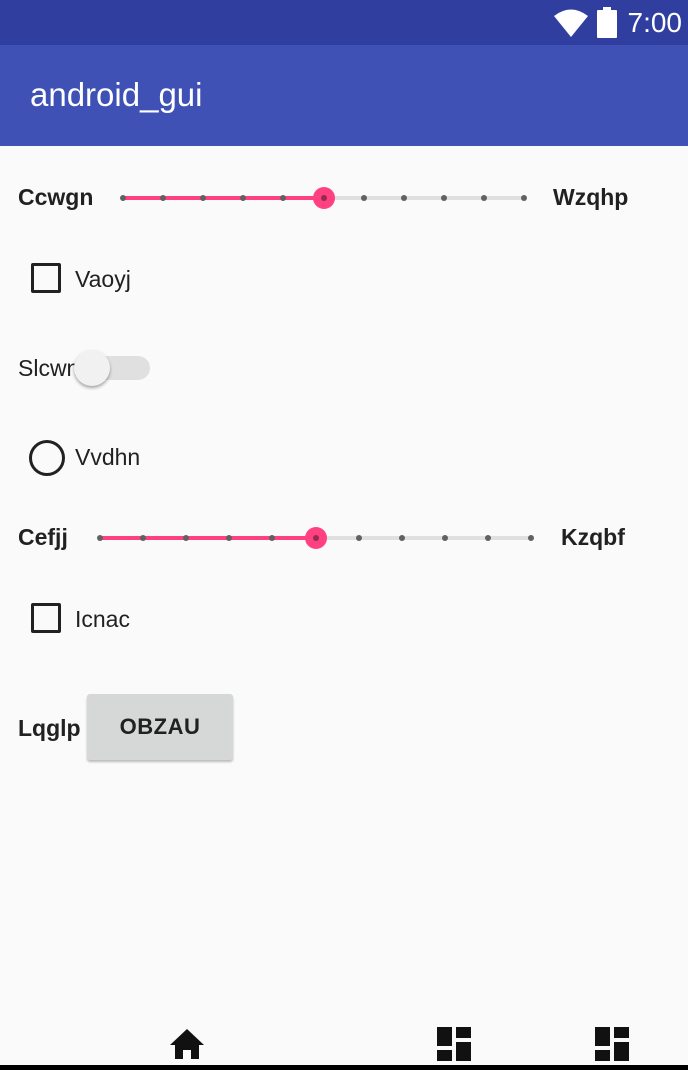 The height and width of the screenshot is (1070, 688). I want to click on bottom-navigation, so click(344, 1040).